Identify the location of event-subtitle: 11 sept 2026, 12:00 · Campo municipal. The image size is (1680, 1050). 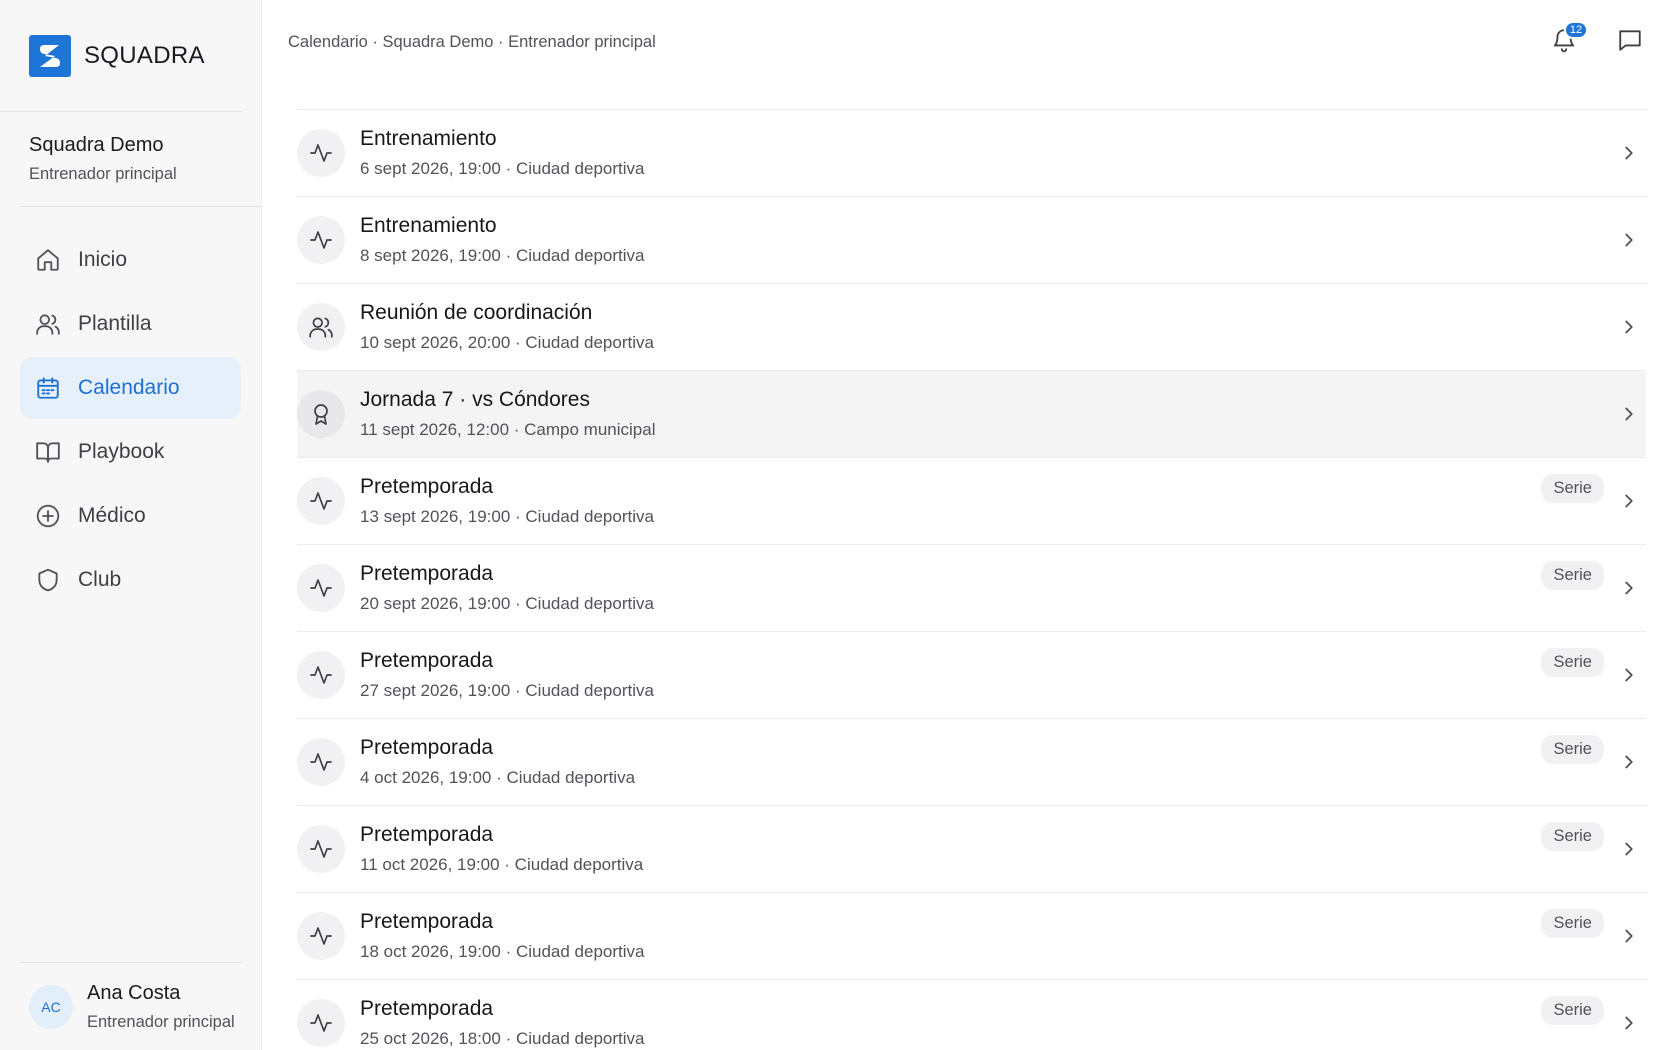
(508, 429).